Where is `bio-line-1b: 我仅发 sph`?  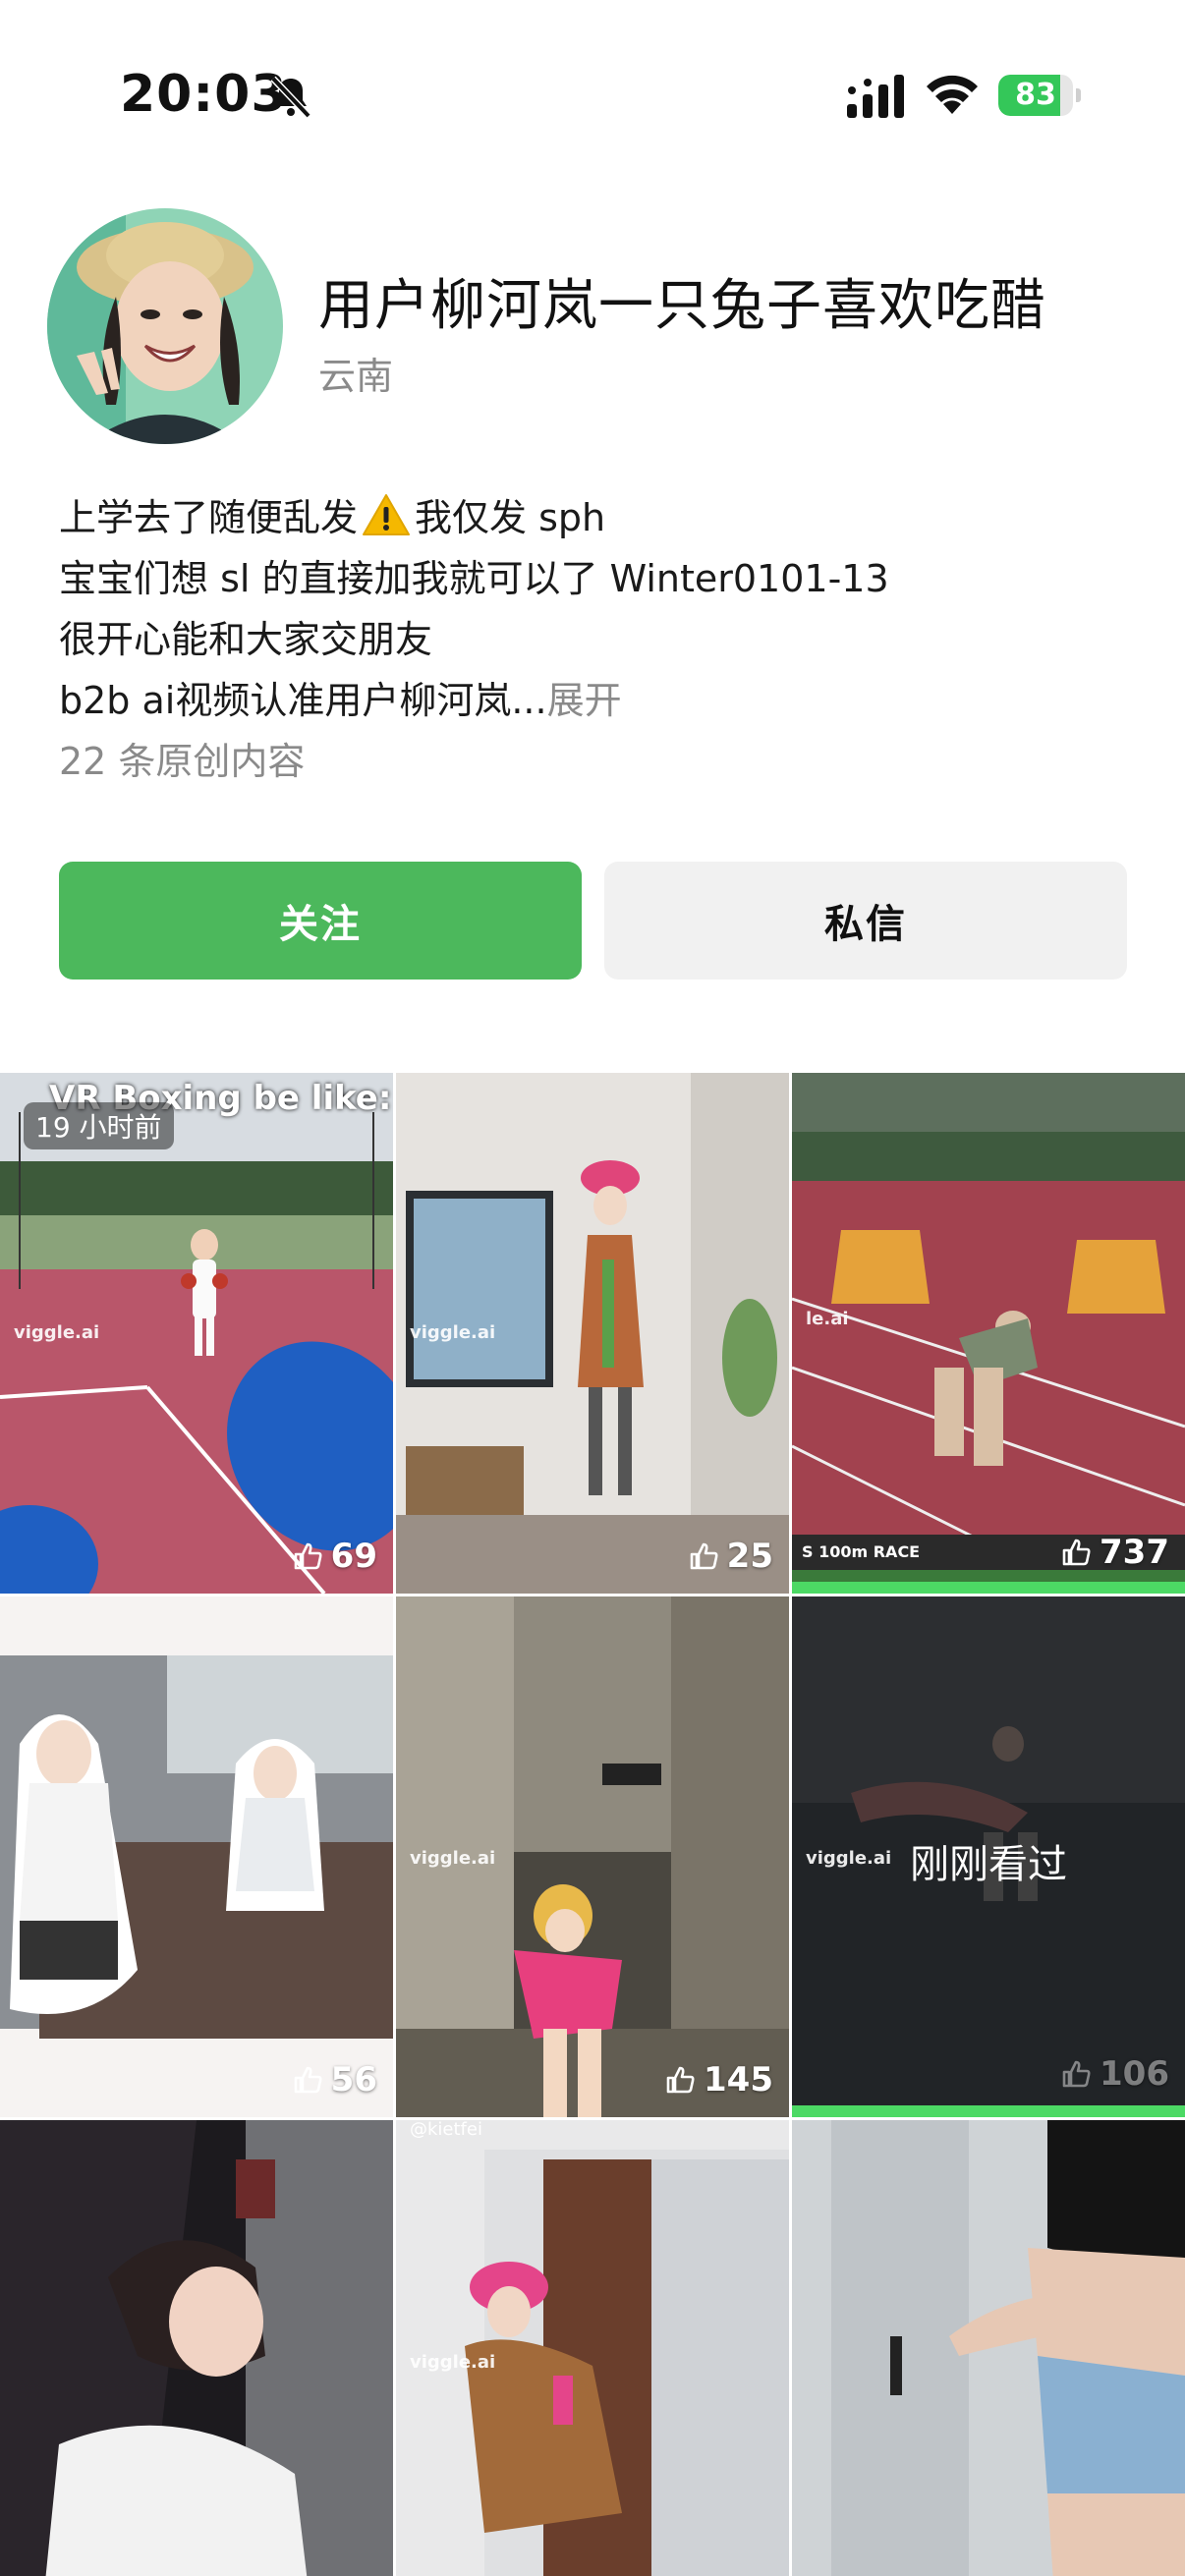
bio-line-1b: 我仅发 sph is located at coordinates (511, 517).